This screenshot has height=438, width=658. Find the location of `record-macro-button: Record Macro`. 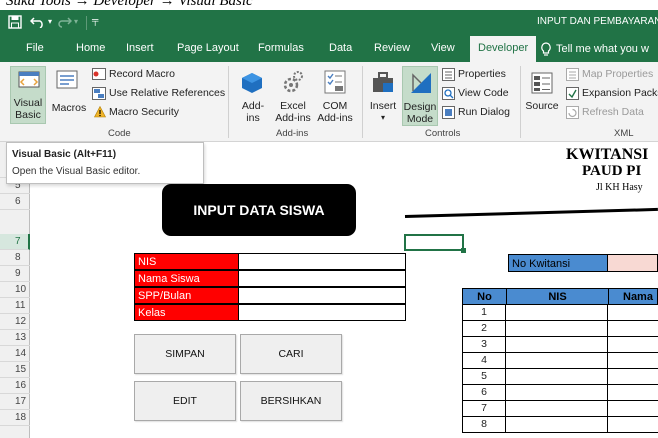

record-macro-button: Record Macro is located at coordinates (157, 75).